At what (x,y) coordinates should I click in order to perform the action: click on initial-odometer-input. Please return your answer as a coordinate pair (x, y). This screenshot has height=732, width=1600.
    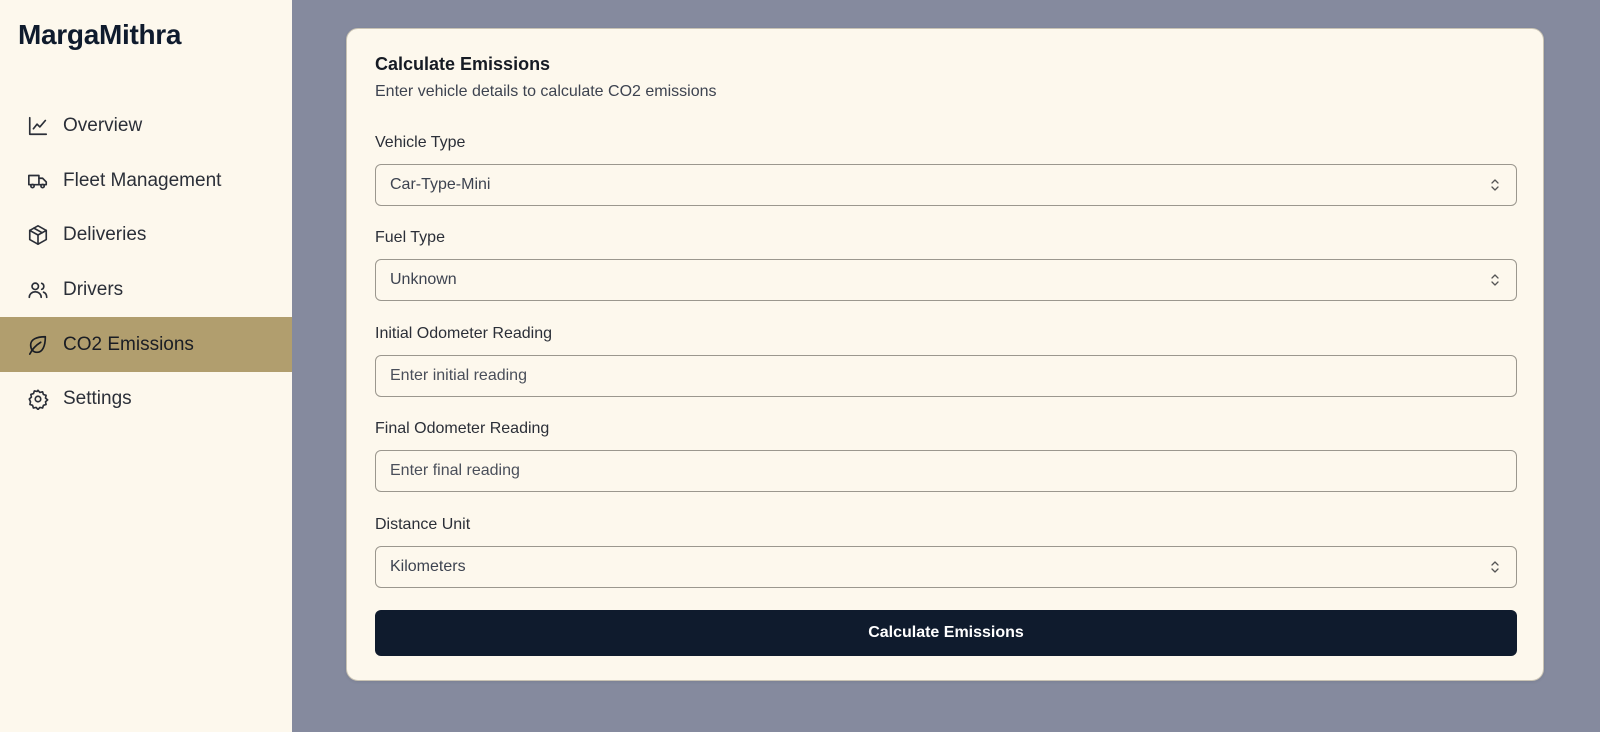
    Looking at the image, I should click on (946, 376).